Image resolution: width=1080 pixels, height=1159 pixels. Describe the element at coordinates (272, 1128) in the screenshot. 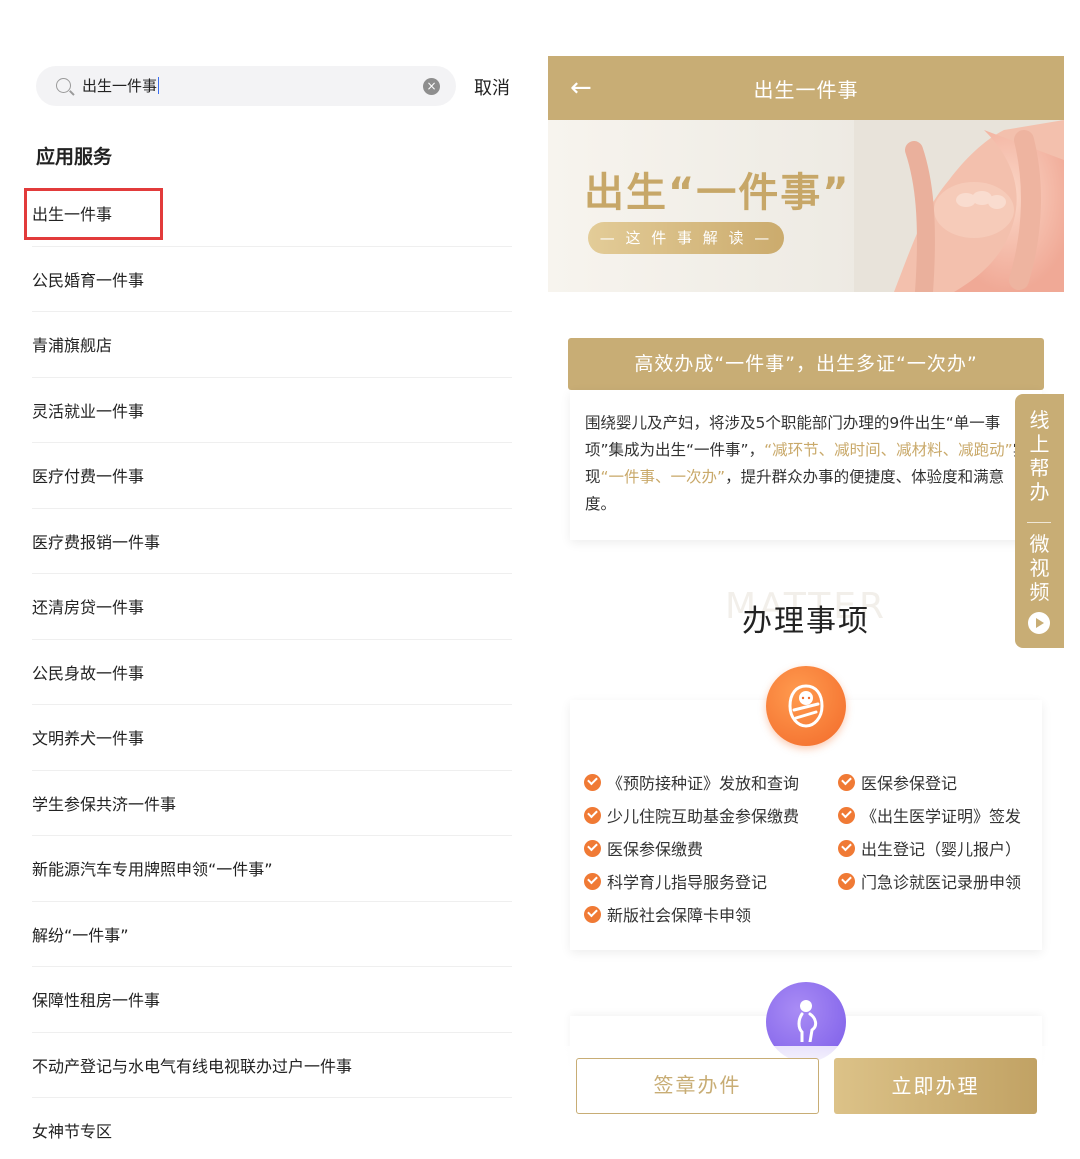

I see `result-item: 女神节专区` at that location.